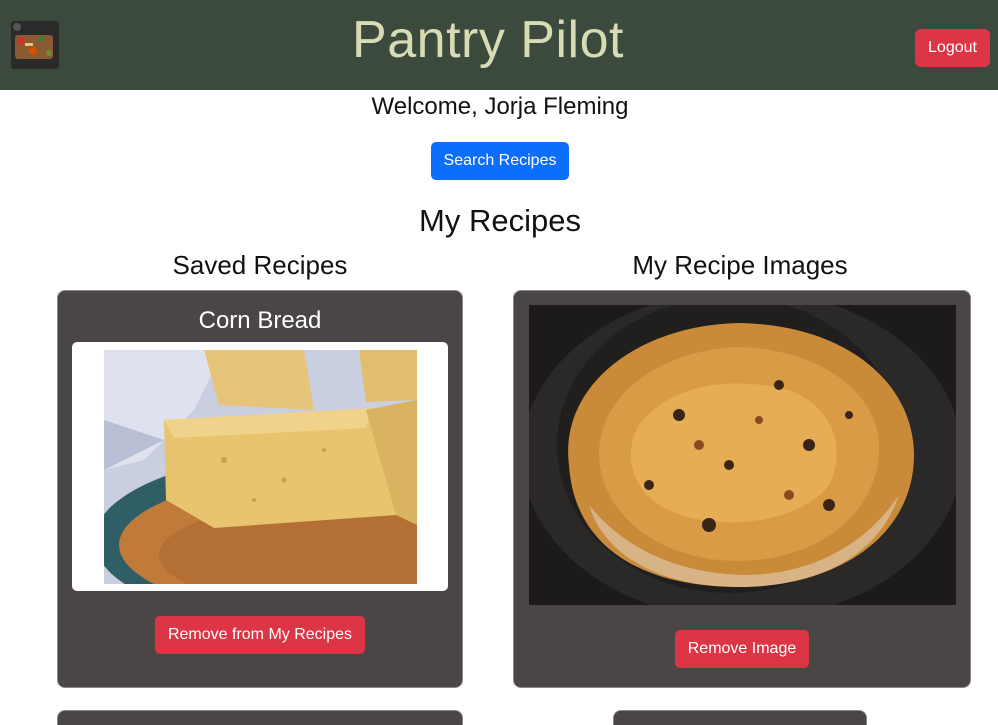 The width and height of the screenshot is (998, 725). I want to click on recipe-title: Corn Bread, so click(260, 321).